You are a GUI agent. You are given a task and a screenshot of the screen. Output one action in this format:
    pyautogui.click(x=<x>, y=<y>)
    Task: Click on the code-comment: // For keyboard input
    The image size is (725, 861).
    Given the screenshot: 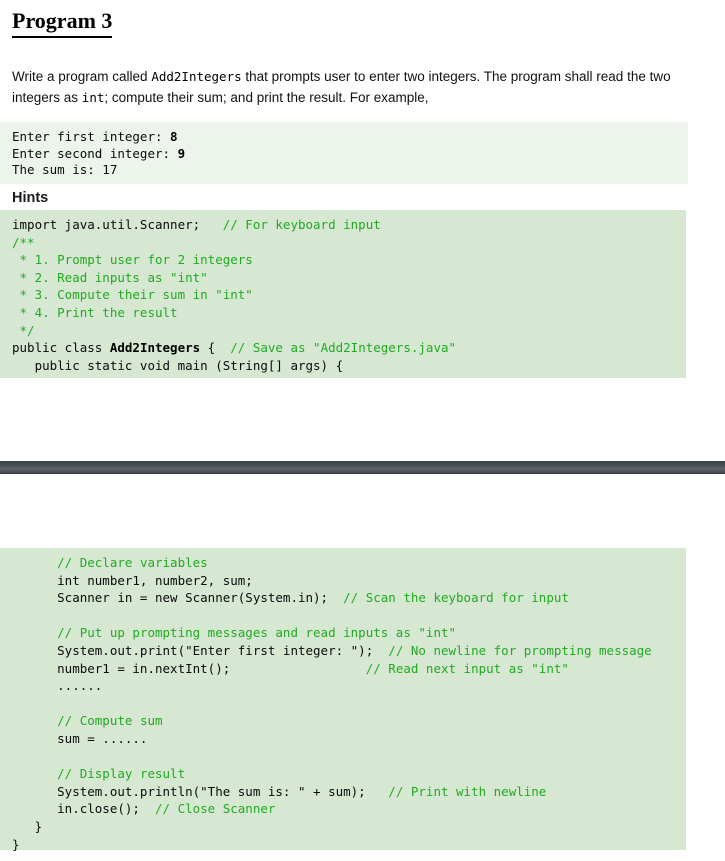 What is the action you would take?
    pyautogui.click(x=301, y=224)
    